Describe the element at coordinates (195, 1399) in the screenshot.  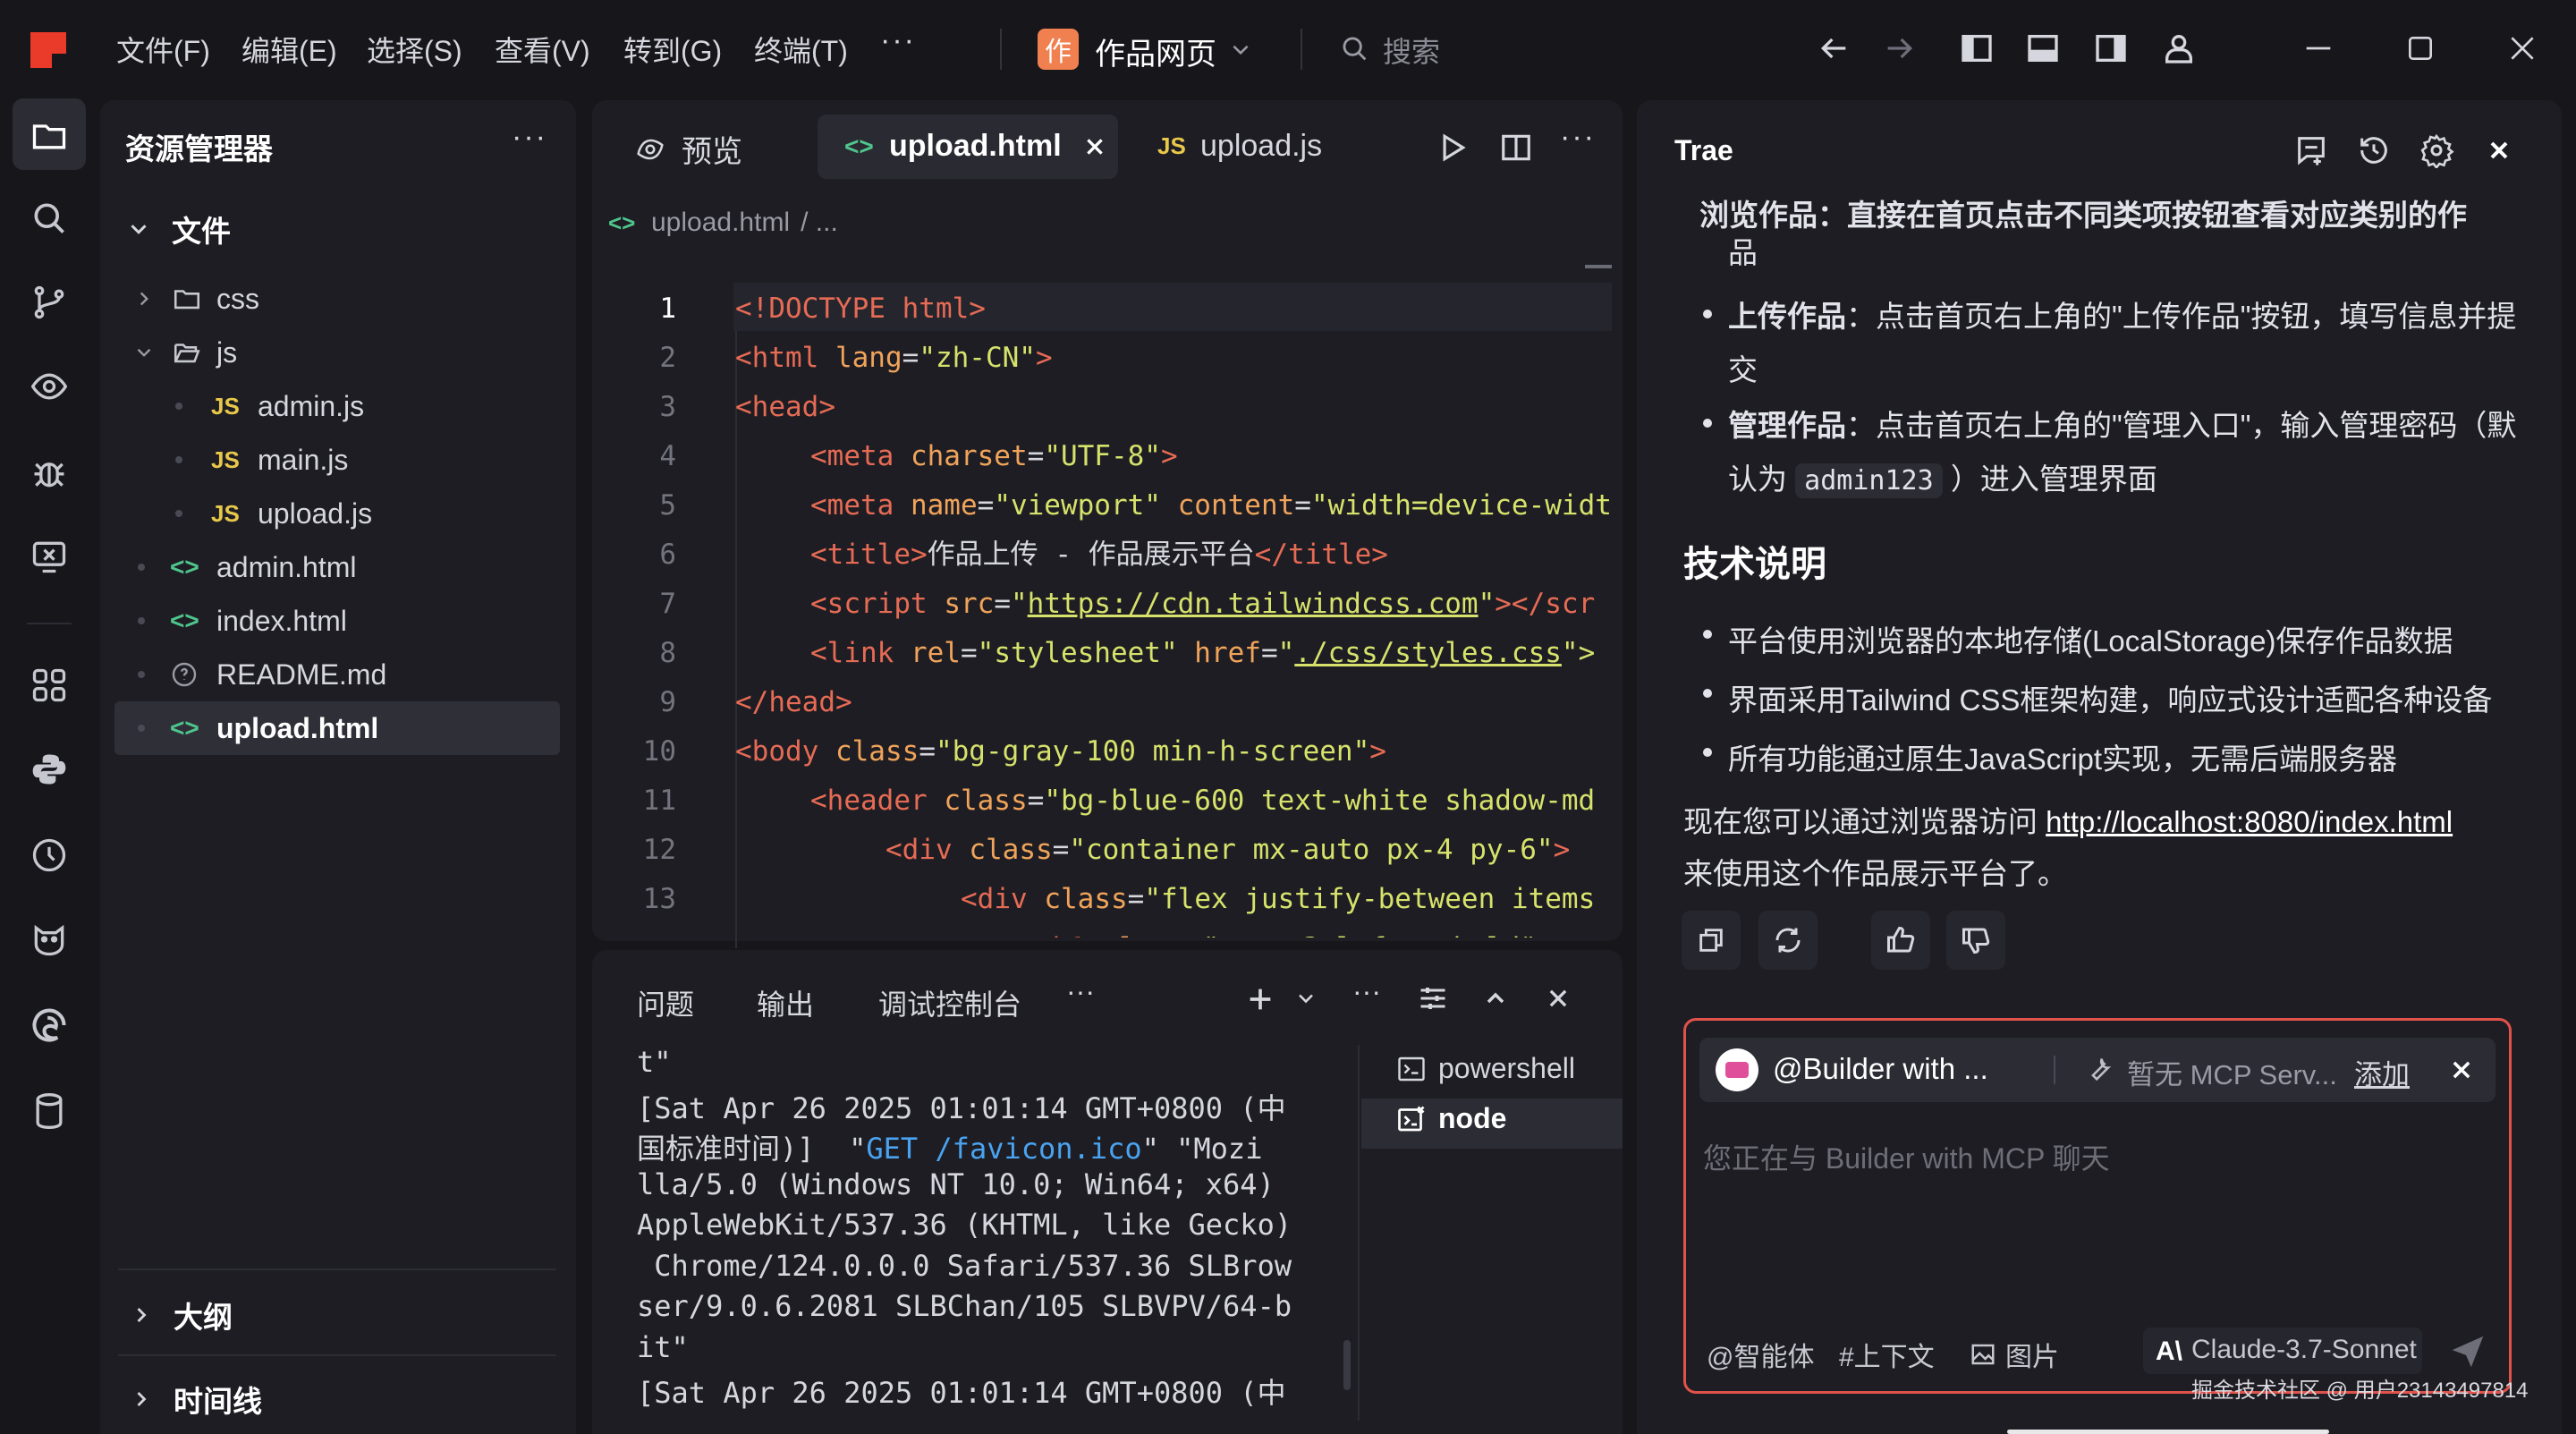
I see `timeline-section: 时间线` at that location.